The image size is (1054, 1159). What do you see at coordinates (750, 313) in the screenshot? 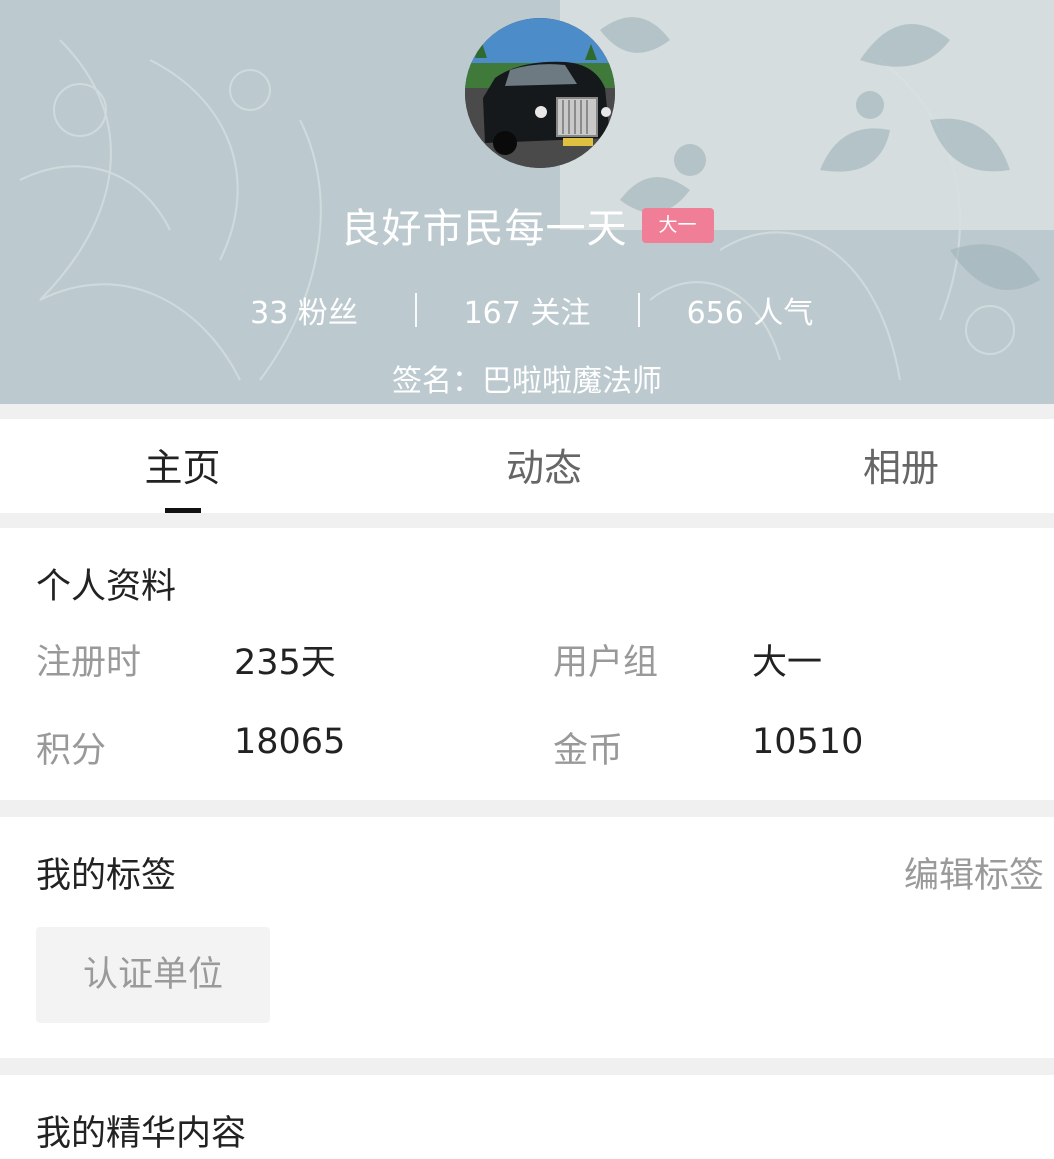
I see `popularity-count: 656 人气` at bounding box center [750, 313].